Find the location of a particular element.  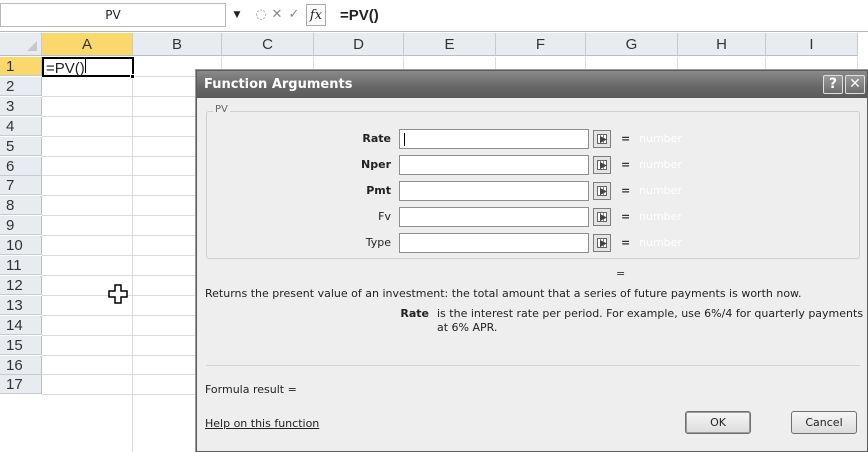

cancel-button: Cancel is located at coordinates (824, 422).